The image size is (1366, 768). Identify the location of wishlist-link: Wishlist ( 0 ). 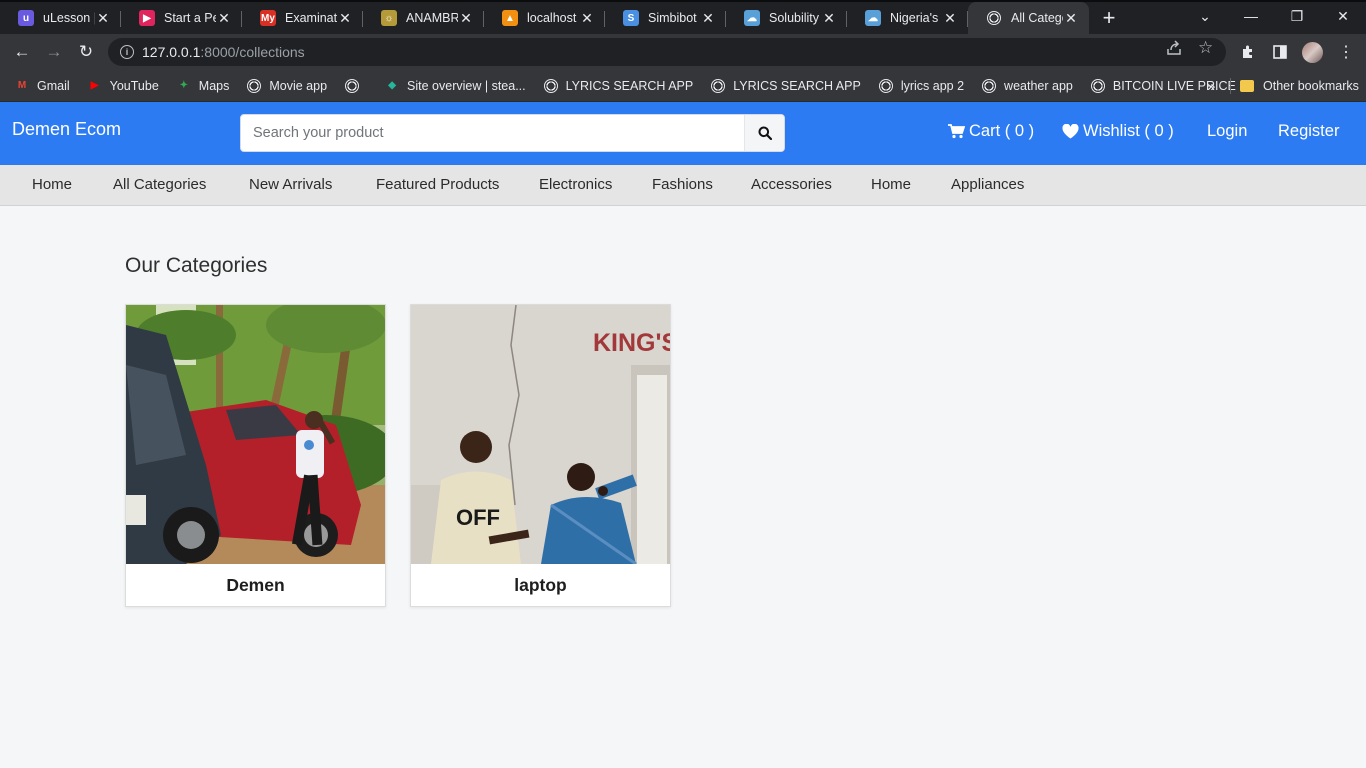
(1118, 131).